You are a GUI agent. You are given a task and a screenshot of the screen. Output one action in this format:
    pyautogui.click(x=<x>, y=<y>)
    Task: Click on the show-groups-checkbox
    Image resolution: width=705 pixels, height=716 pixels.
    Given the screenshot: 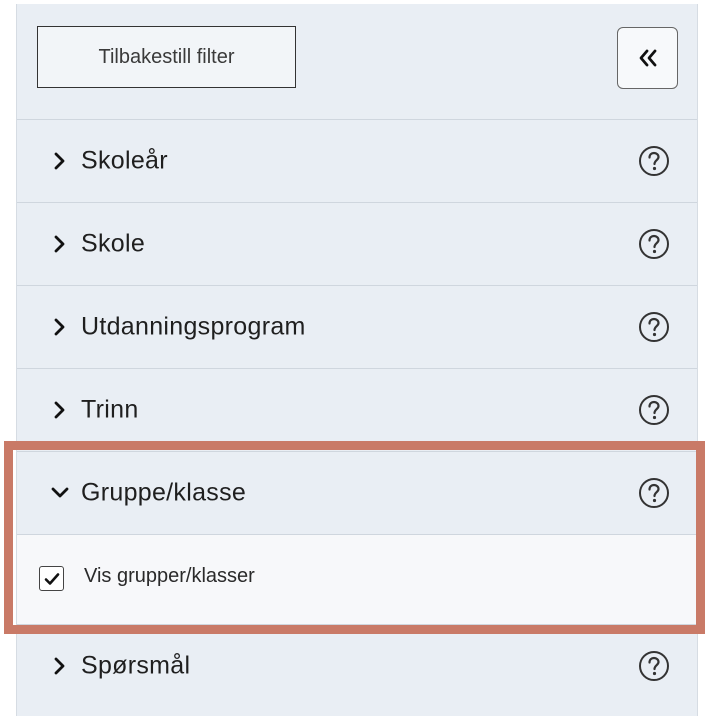 What is the action you would take?
    pyautogui.click(x=51, y=578)
    